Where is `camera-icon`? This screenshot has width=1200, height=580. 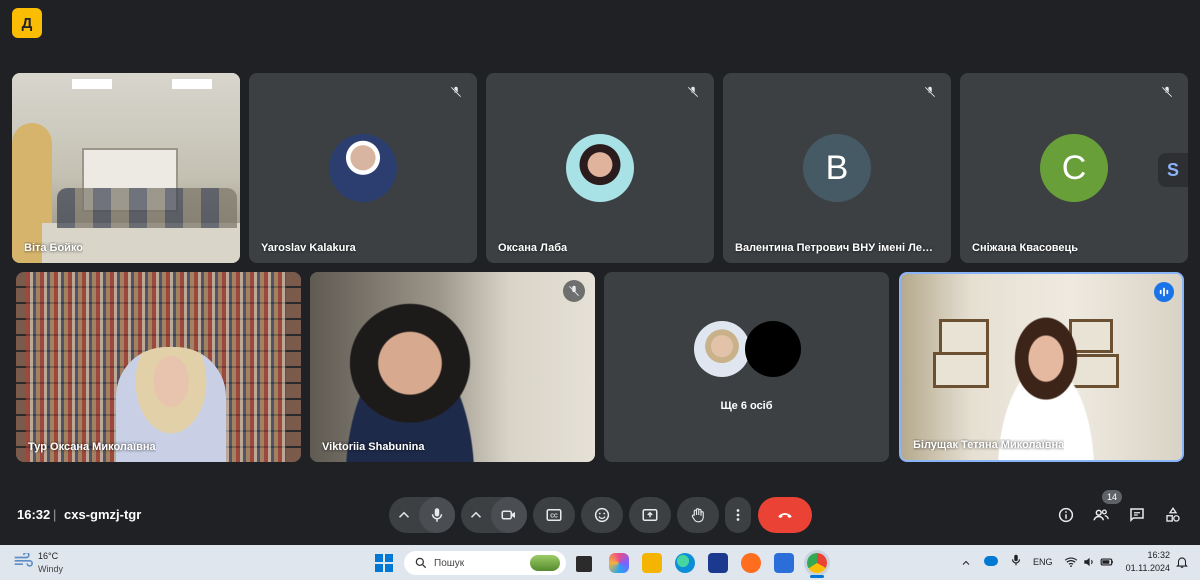
camera-icon is located at coordinates (509, 515).